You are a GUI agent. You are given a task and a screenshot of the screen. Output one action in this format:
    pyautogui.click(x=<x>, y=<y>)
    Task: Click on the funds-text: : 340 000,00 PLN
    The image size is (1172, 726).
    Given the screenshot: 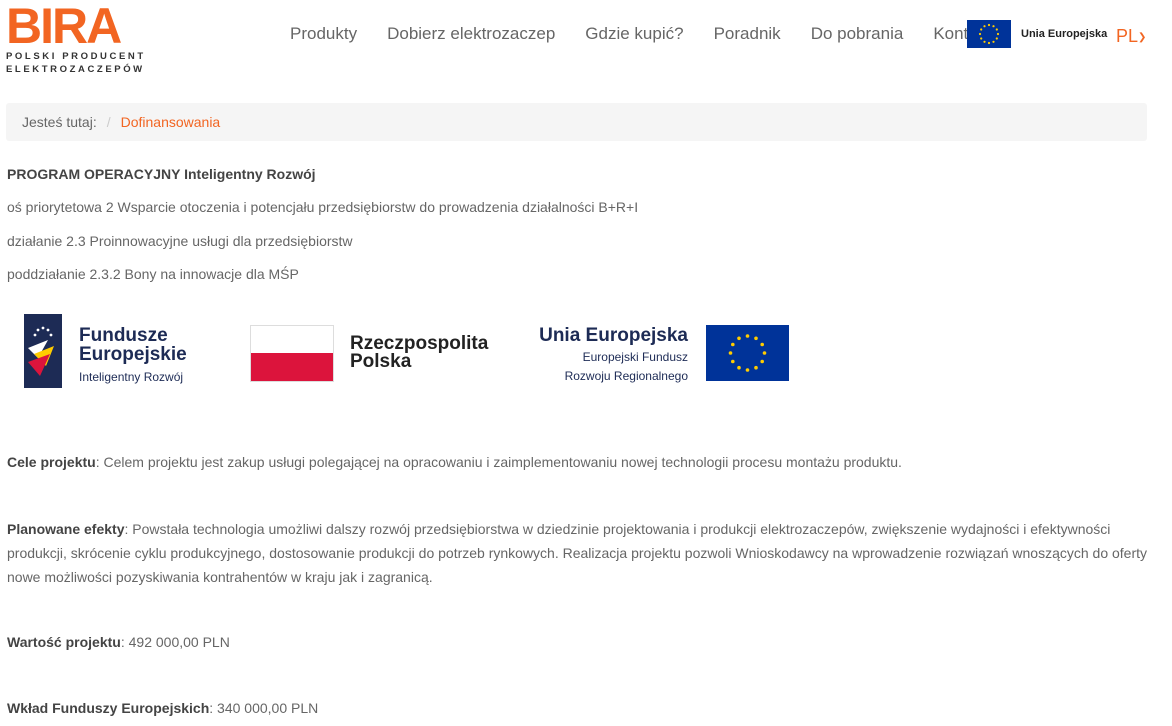 What is the action you would take?
    pyautogui.click(x=264, y=708)
    